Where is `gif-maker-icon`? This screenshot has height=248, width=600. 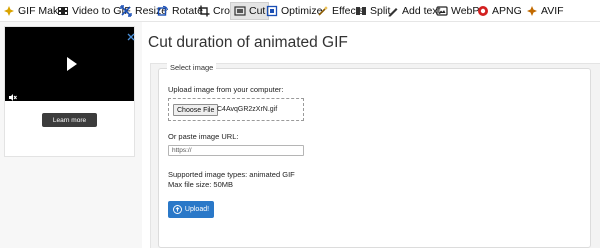
gif-maker-icon is located at coordinates (9, 11).